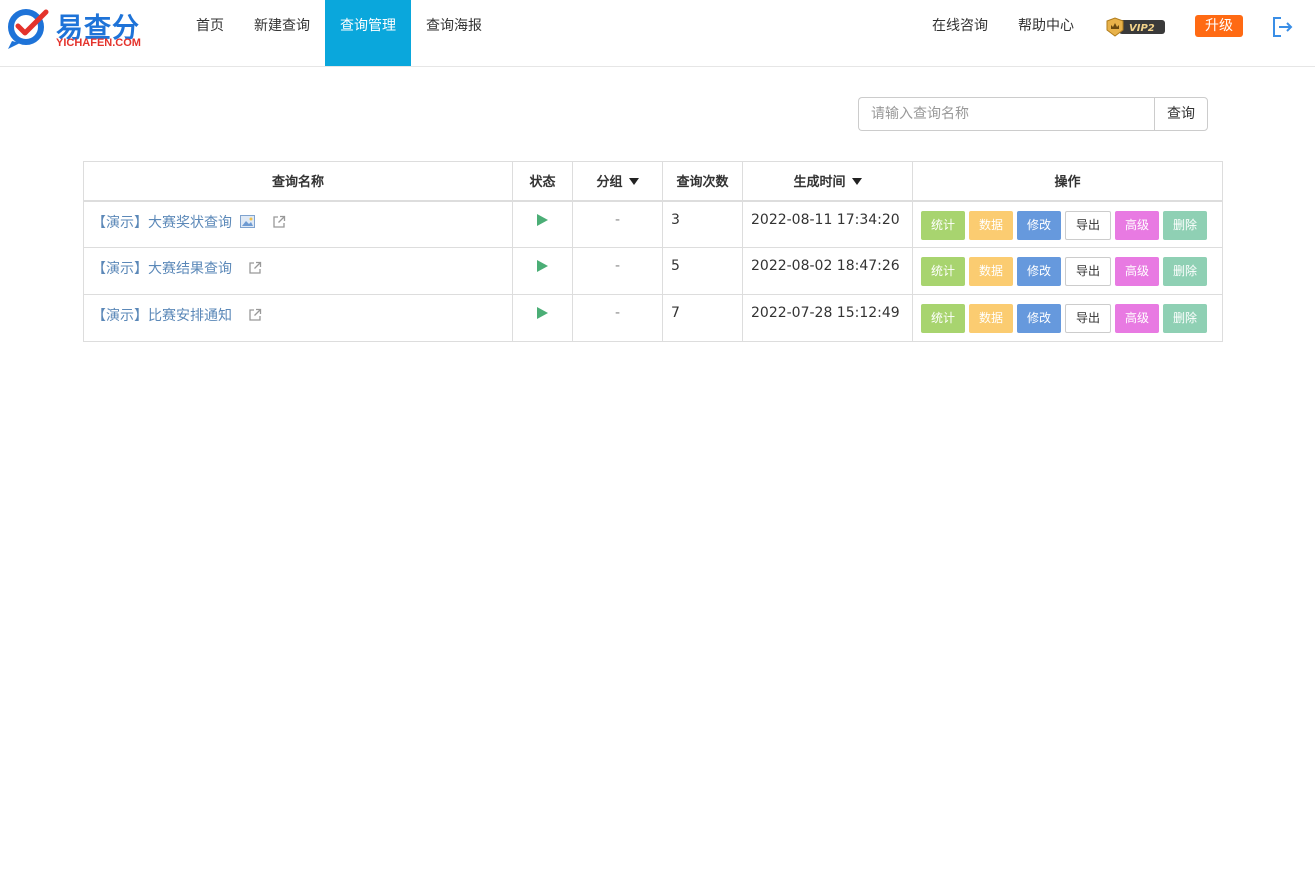  What do you see at coordinates (454, 33) in the screenshot?
I see `nav-query-poster: 查询海报` at bounding box center [454, 33].